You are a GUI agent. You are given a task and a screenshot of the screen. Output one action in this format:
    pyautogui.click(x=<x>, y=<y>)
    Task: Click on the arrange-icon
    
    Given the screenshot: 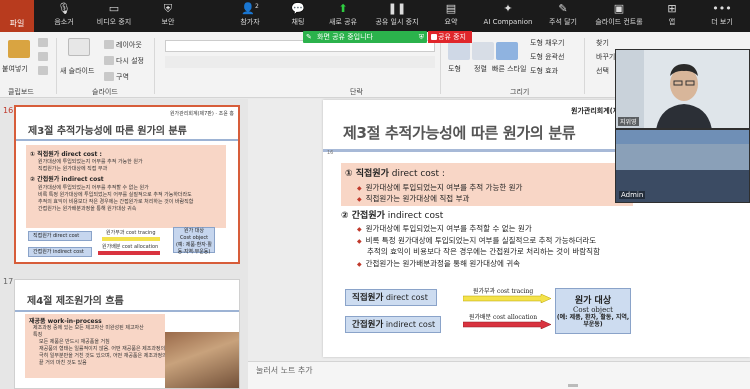 What is the action you would take?
    pyautogui.click(x=483, y=51)
    